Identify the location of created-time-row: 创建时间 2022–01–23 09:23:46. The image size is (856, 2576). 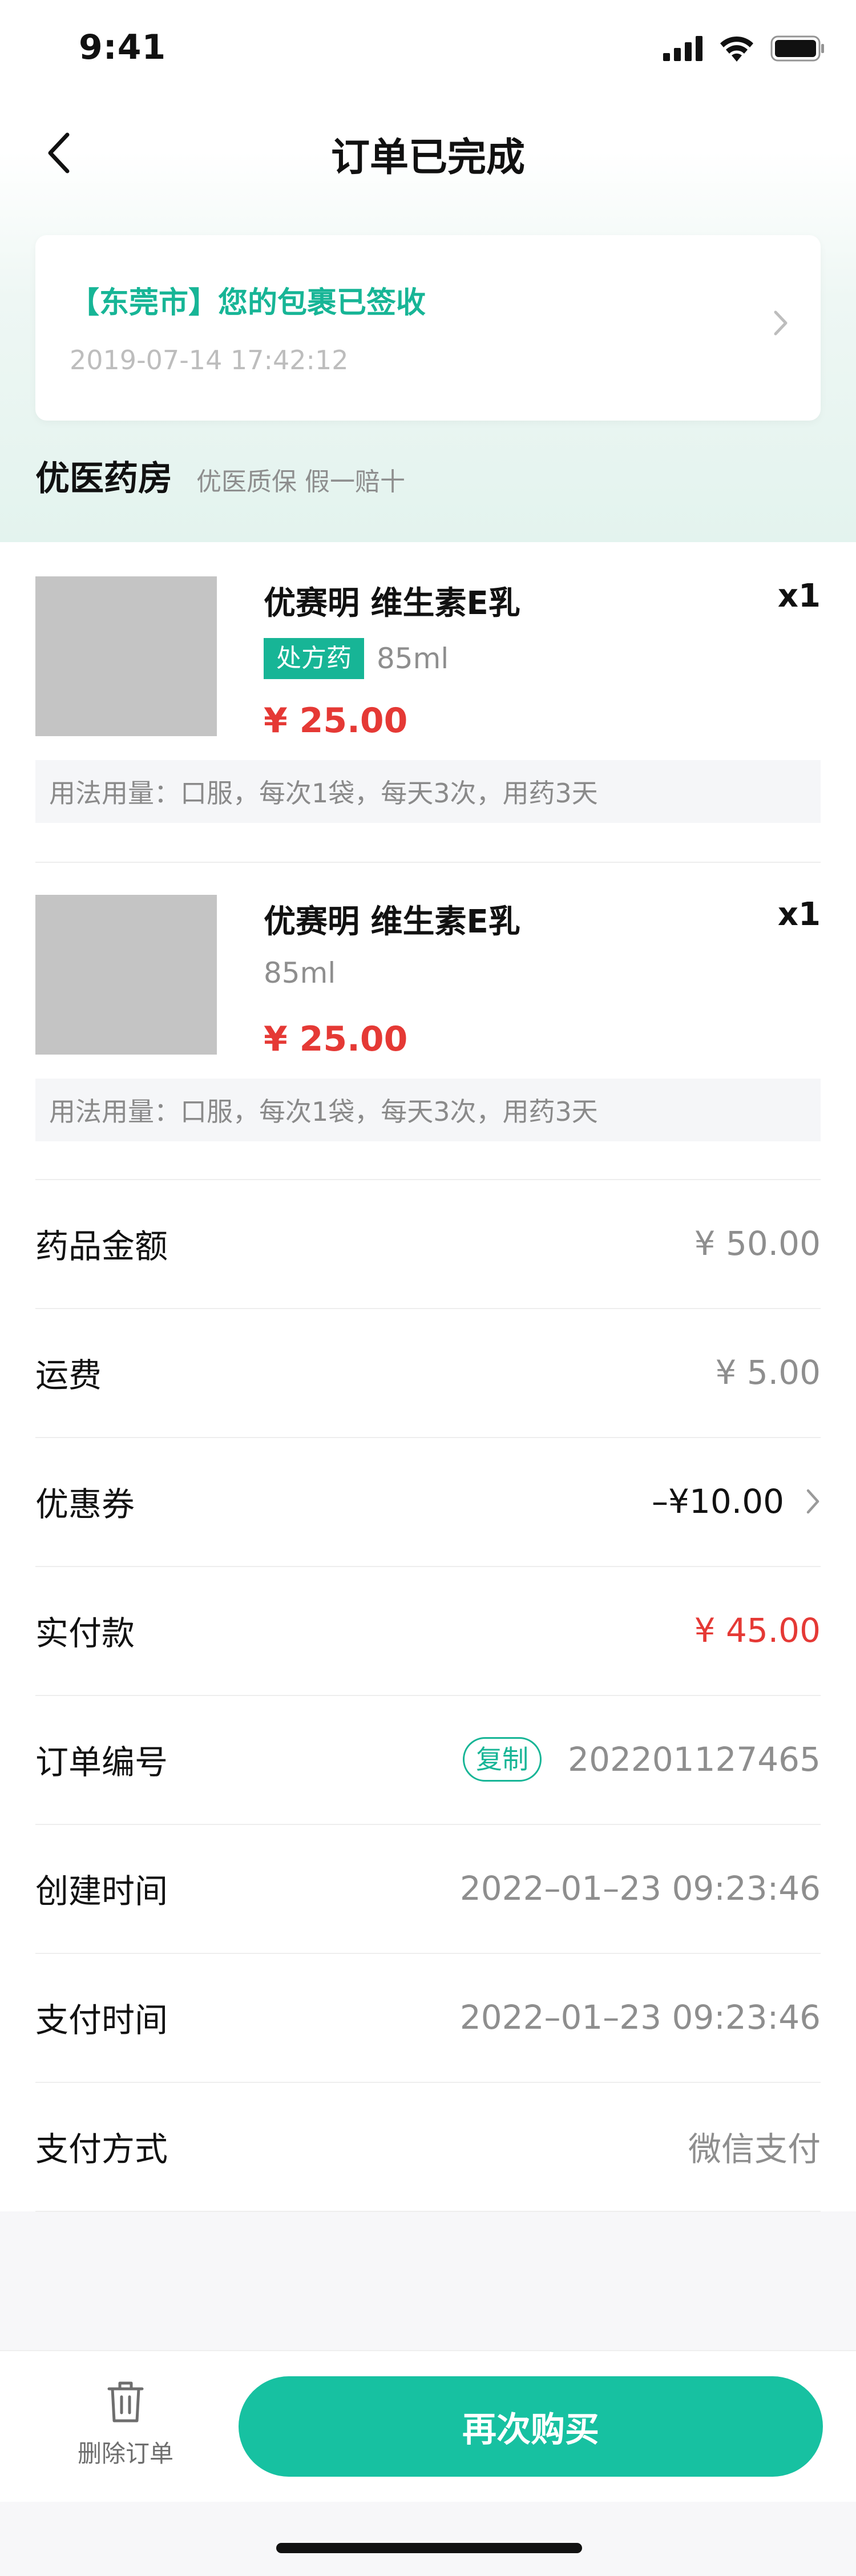
(428, 1888).